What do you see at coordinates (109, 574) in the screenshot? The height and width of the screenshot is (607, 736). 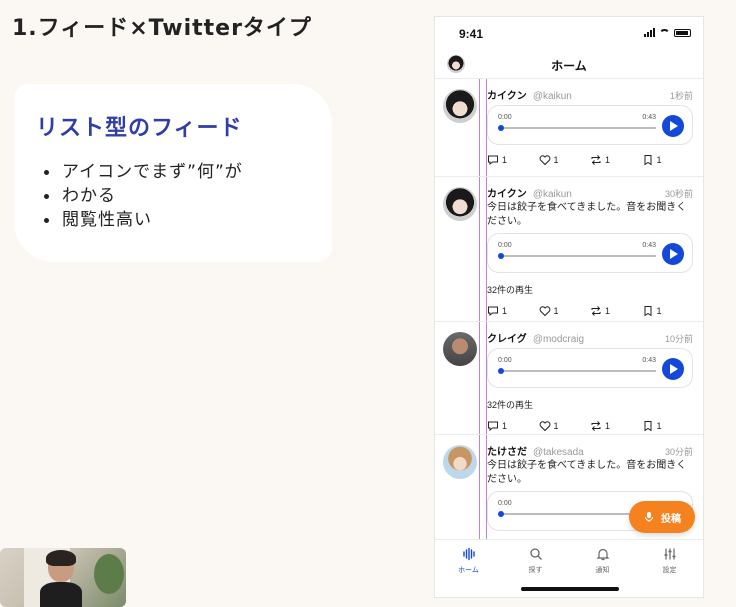 I see `webcam-plant` at bounding box center [109, 574].